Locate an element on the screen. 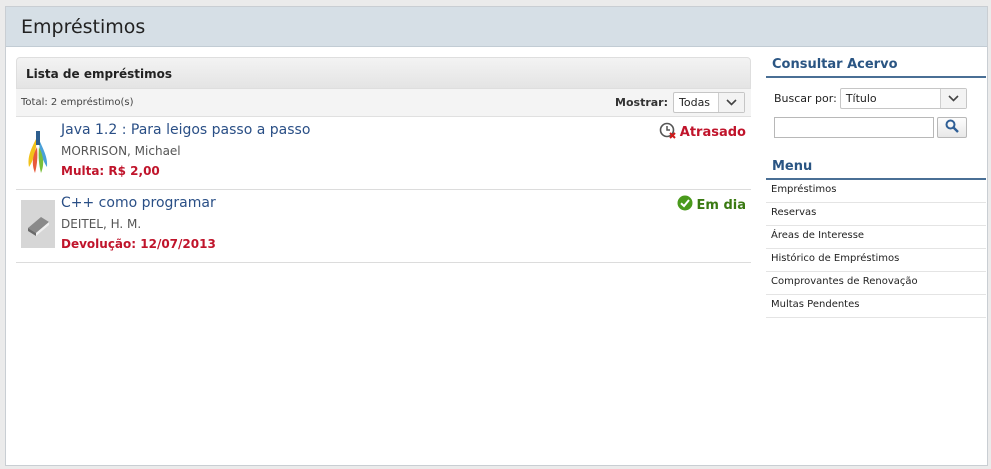 This screenshot has width=991, height=469. search-button is located at coordinates (952, 127).